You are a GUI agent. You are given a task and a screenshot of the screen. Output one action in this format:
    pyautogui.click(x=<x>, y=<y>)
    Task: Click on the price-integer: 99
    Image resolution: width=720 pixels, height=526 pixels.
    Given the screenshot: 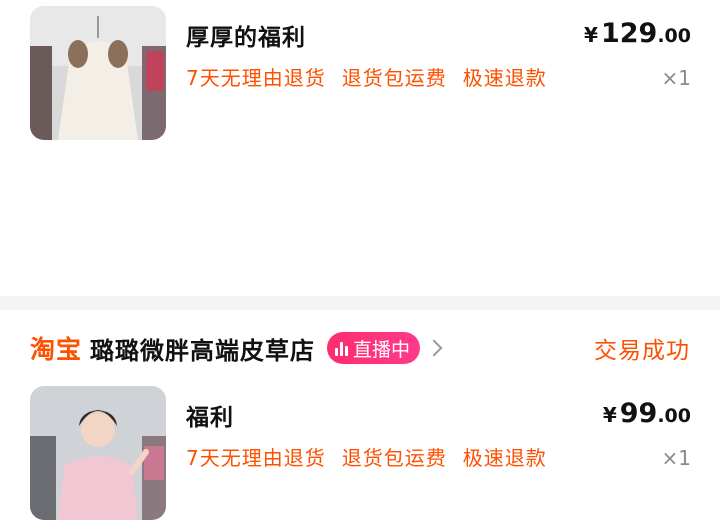 What is the action you would take?
    pyautogui.click(x=638, y=413)
    